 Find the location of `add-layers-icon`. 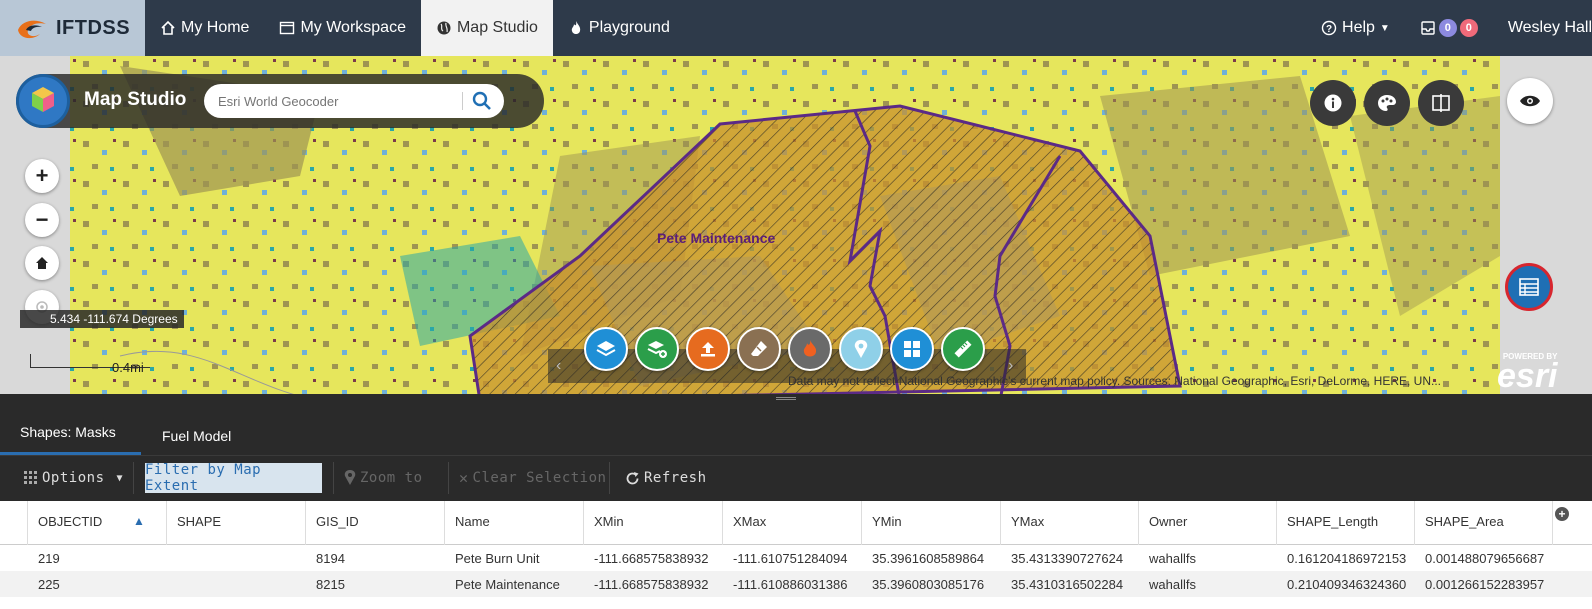

add-layers-icon is located at coordinates (657, 349).